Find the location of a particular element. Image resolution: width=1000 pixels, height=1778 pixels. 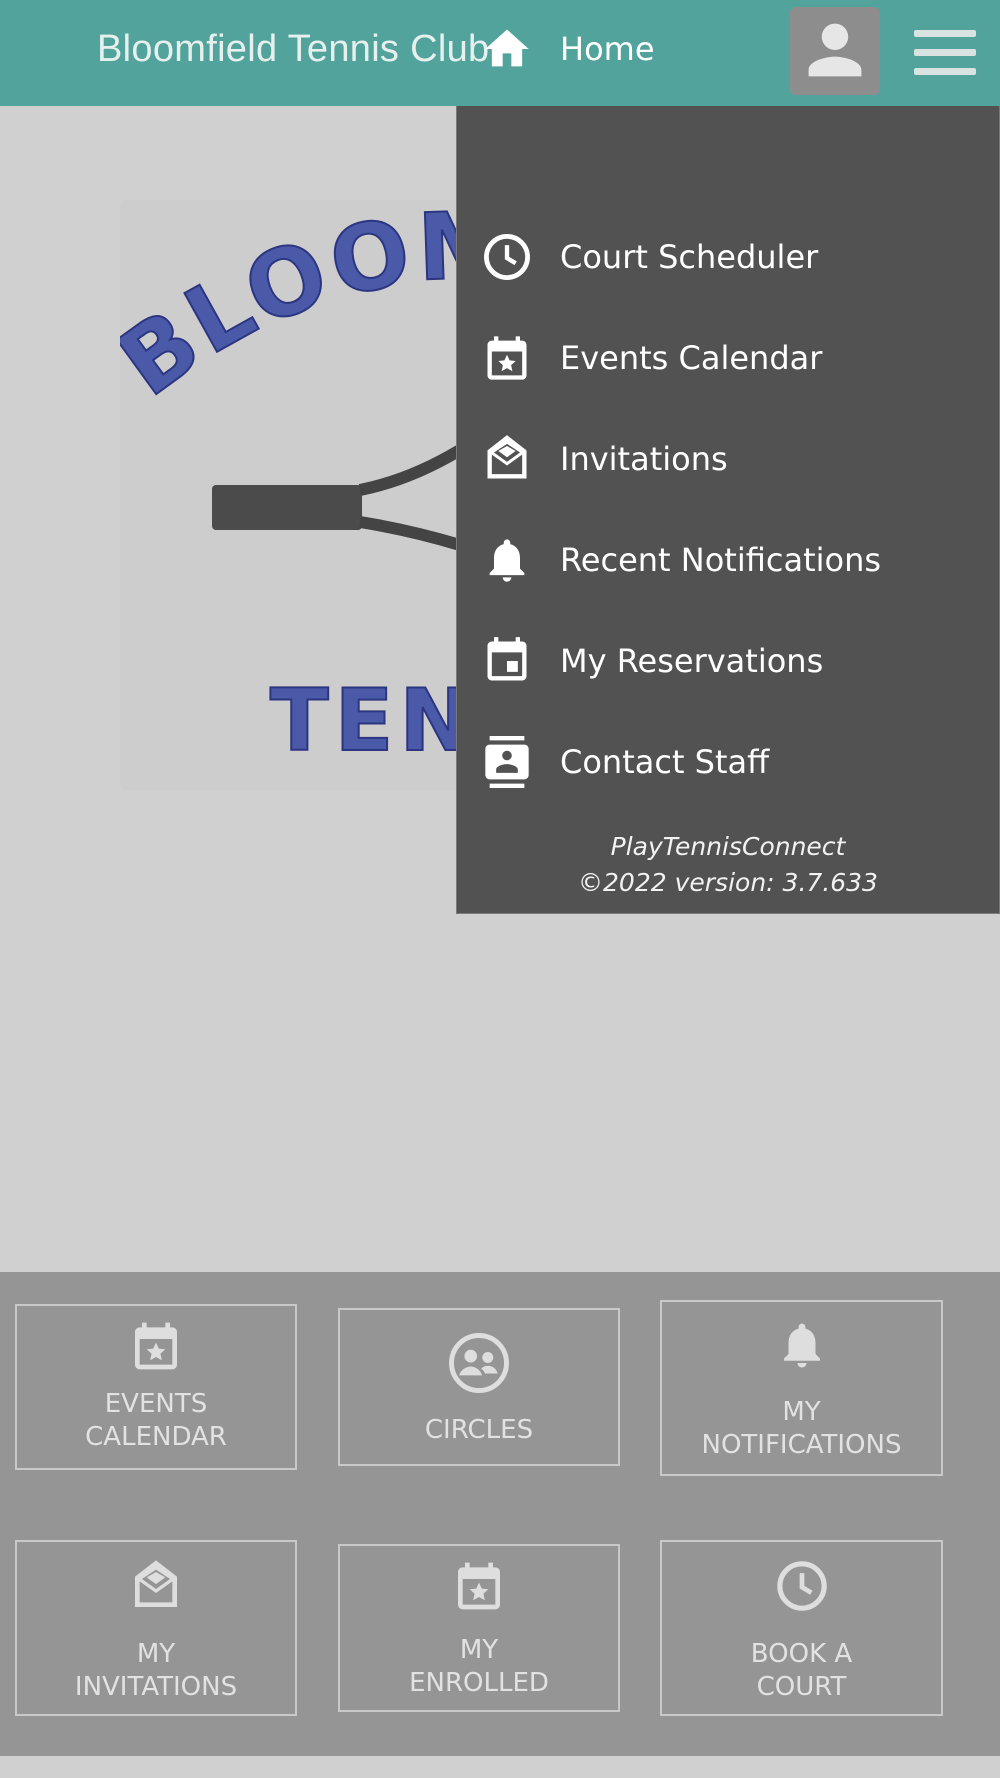

calendar-icon is located at coordinates (507, 659).